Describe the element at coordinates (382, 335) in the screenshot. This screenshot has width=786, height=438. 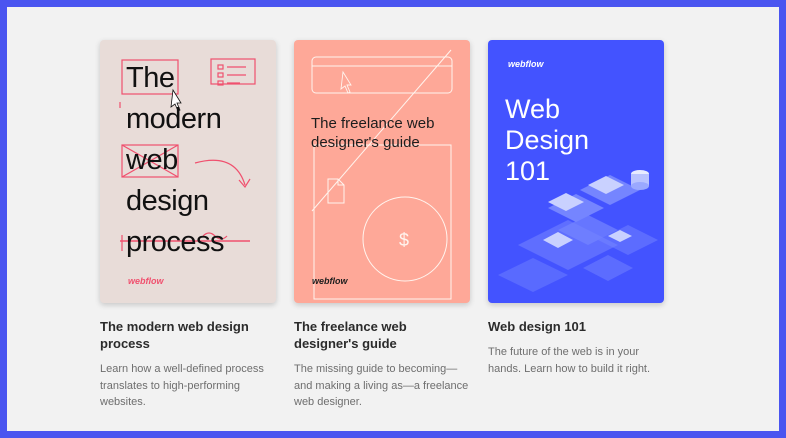
I see `card-title: The freelance web designer's guide` at that location.